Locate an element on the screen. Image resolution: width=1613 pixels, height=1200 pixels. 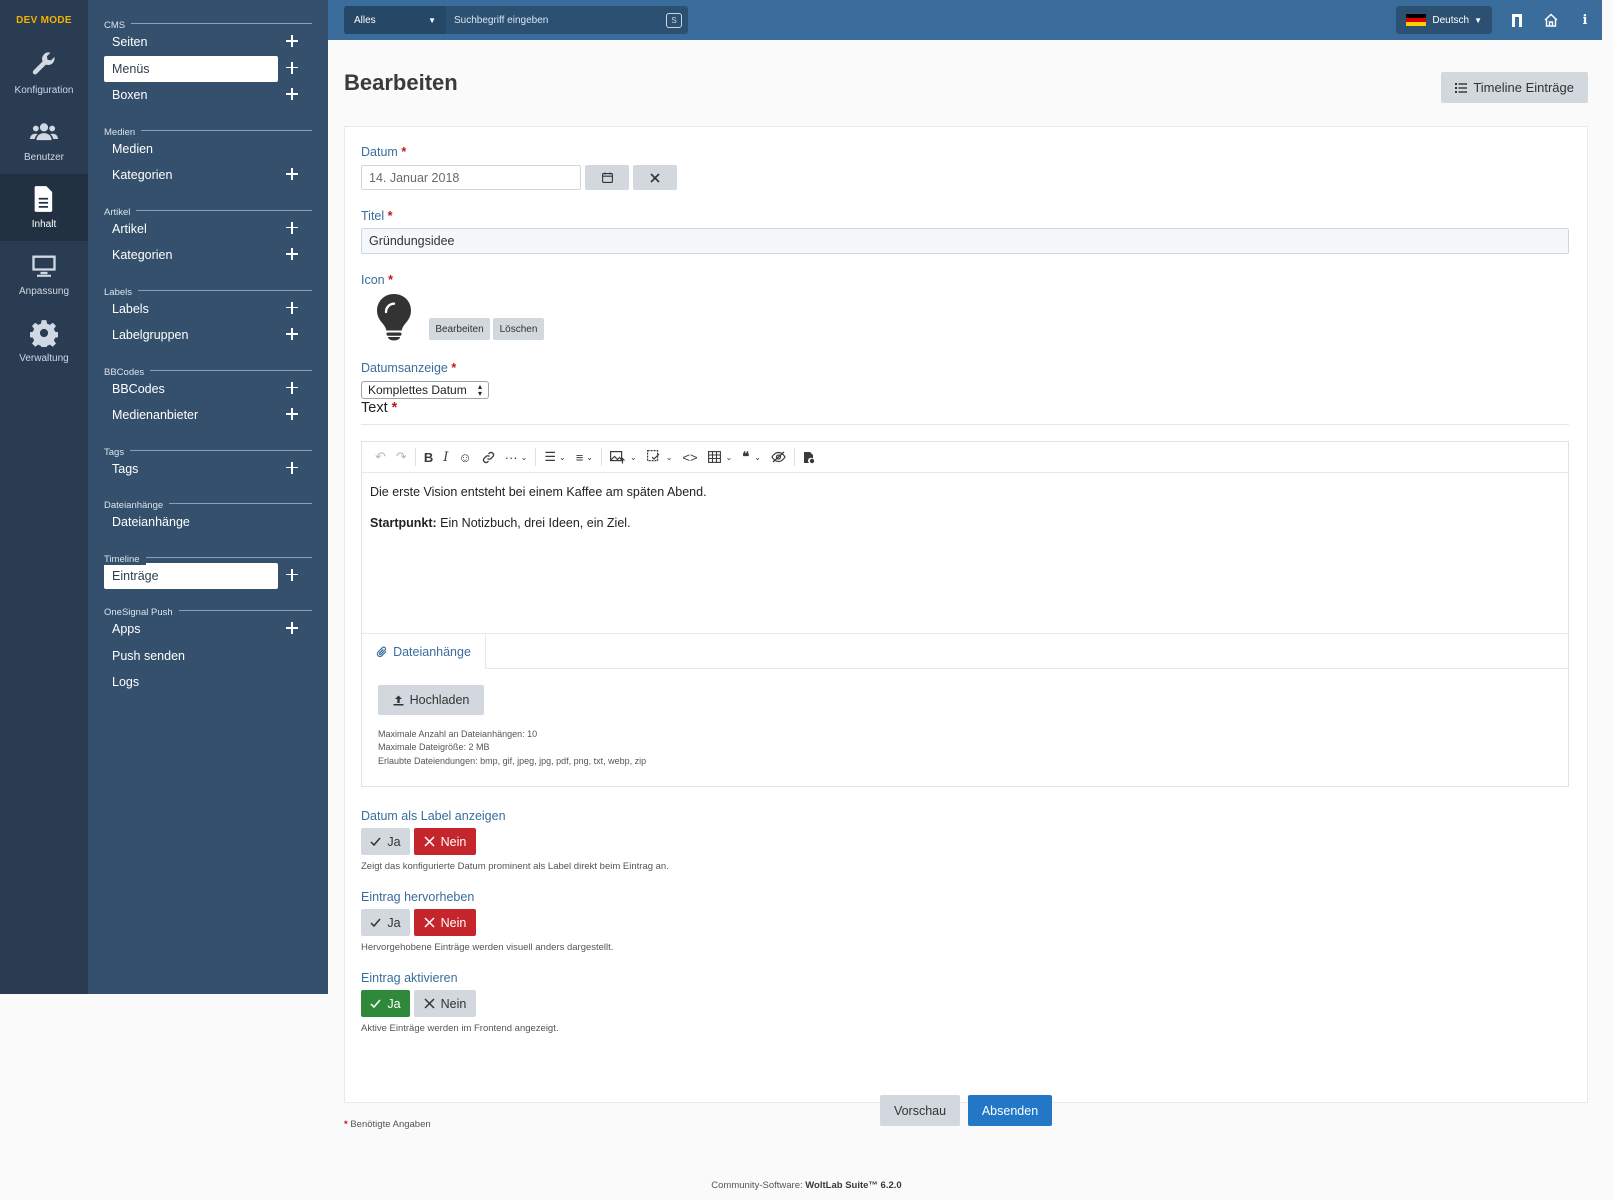
list-icon: ☰ ⌄ is located at coordinates (554, 457).